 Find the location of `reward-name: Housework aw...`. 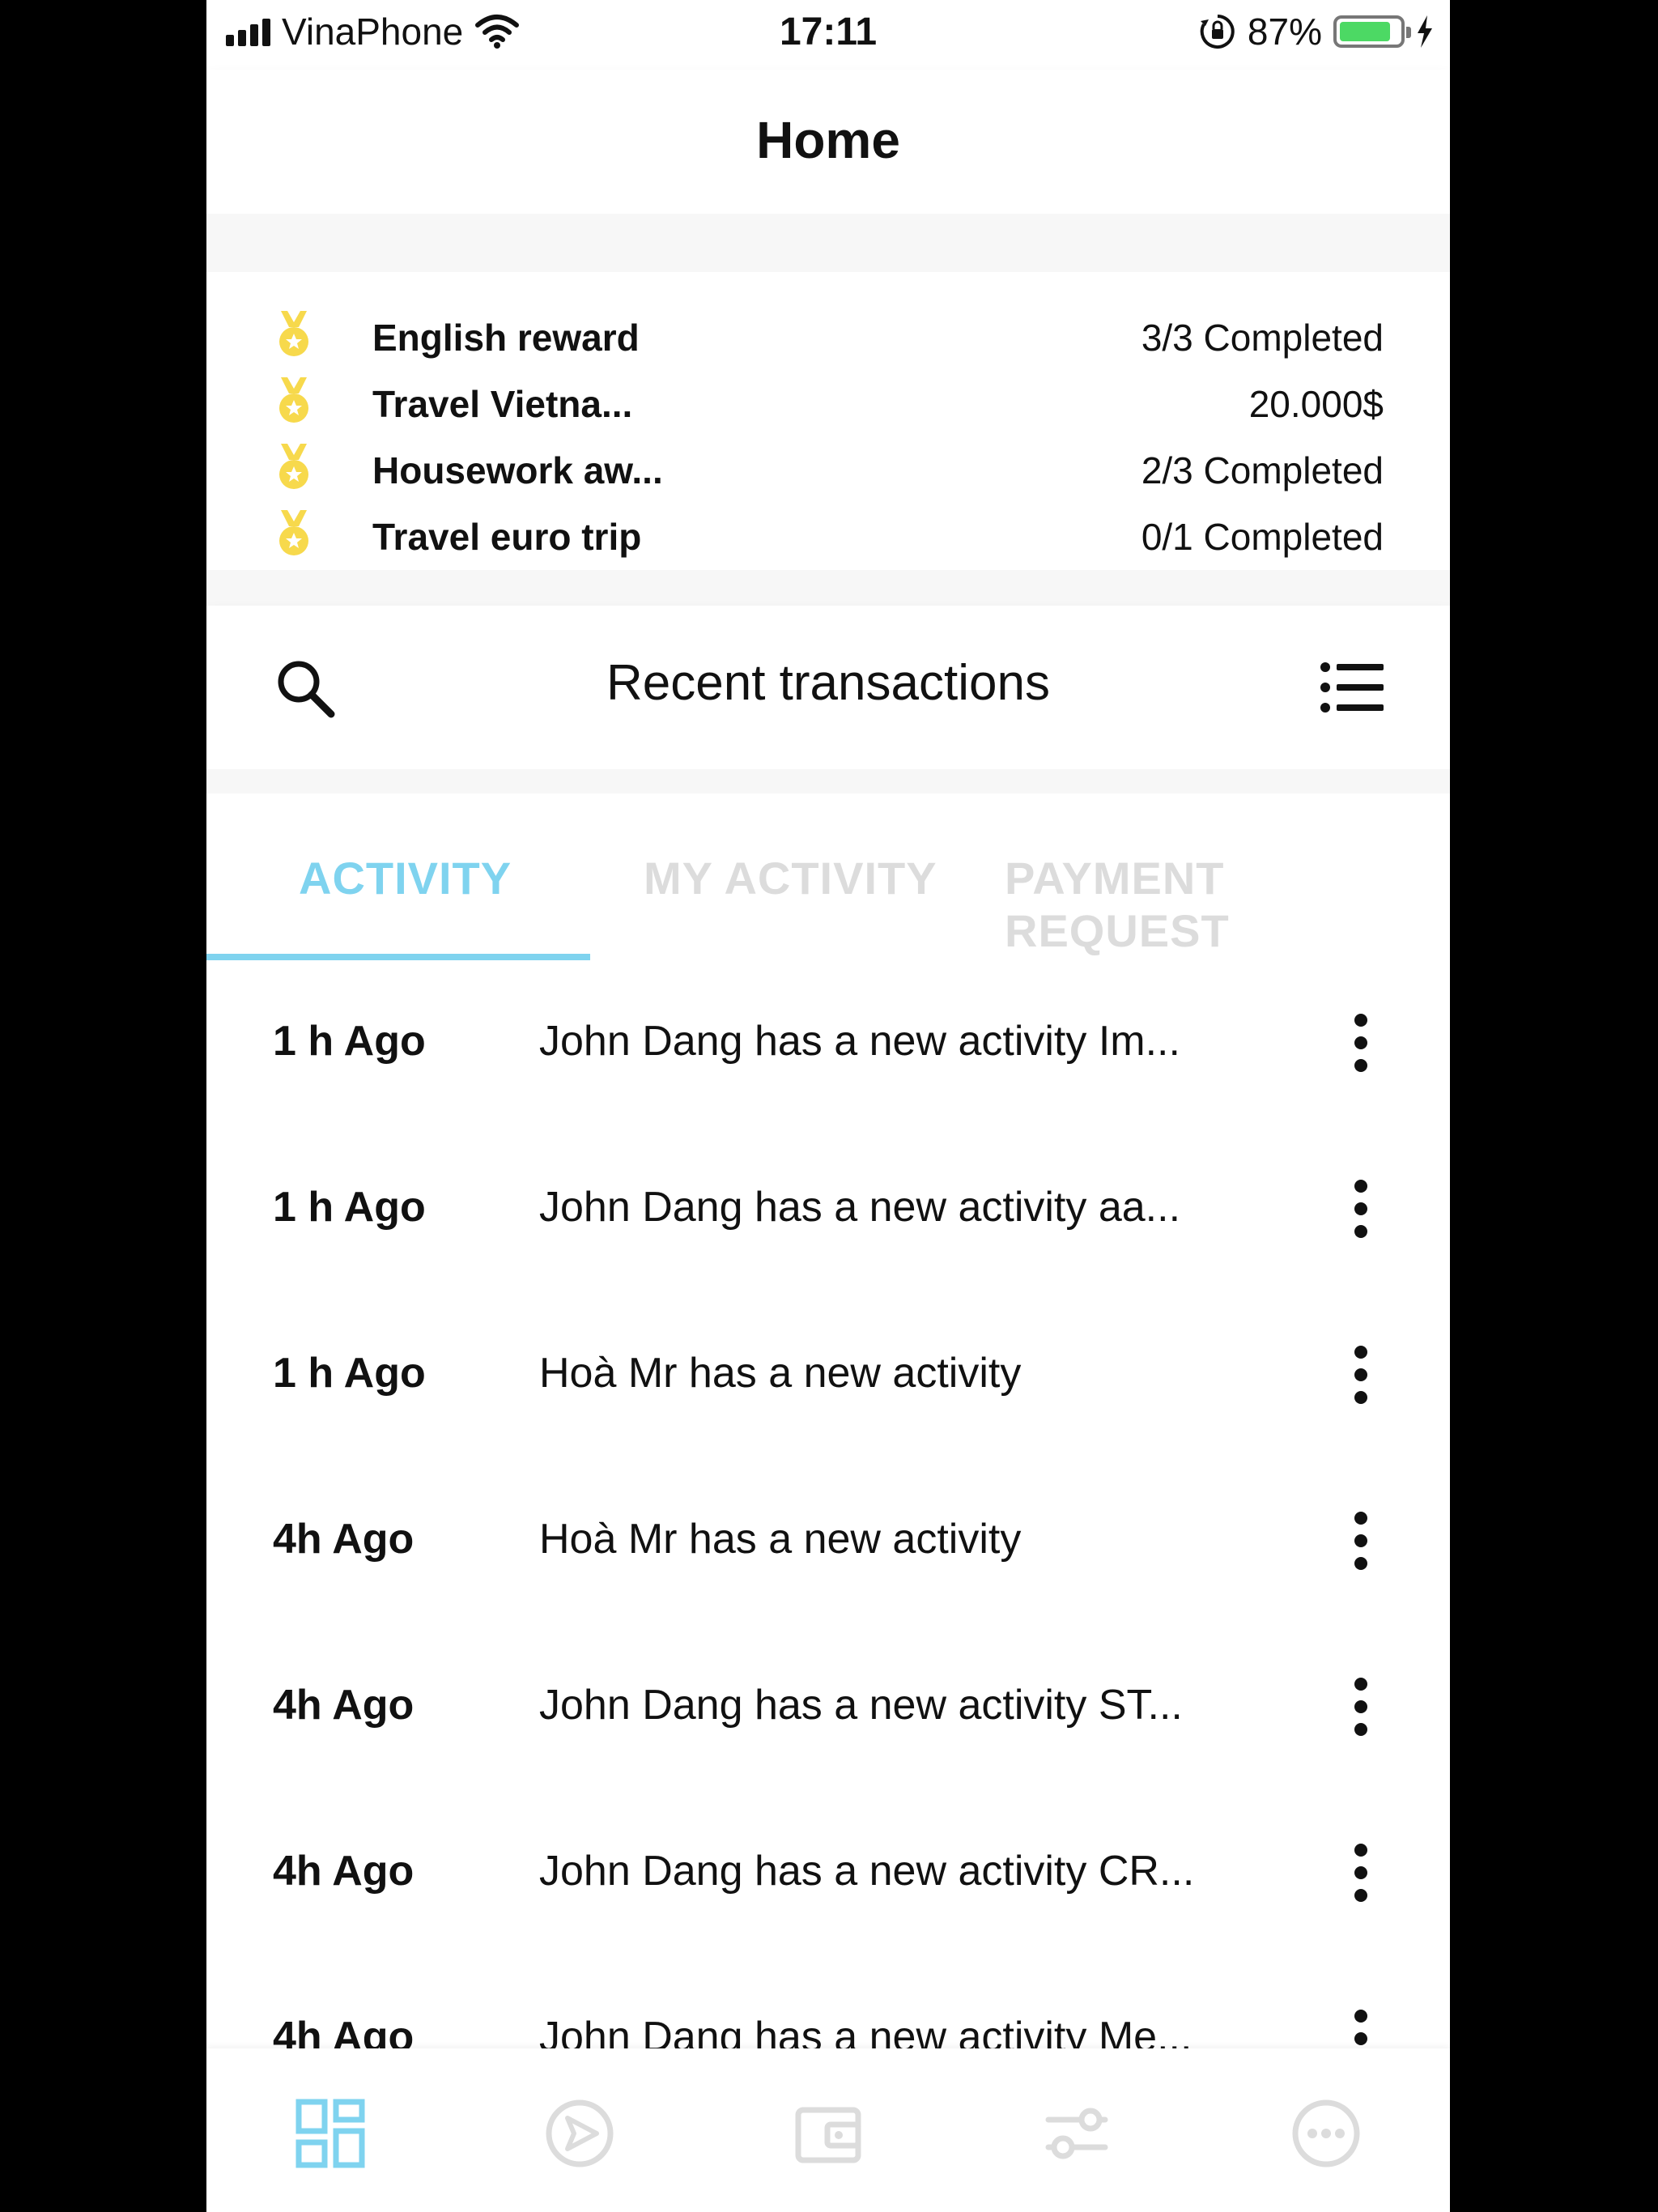

reward-name: Housework aw... is located at coordinates (517, 470).